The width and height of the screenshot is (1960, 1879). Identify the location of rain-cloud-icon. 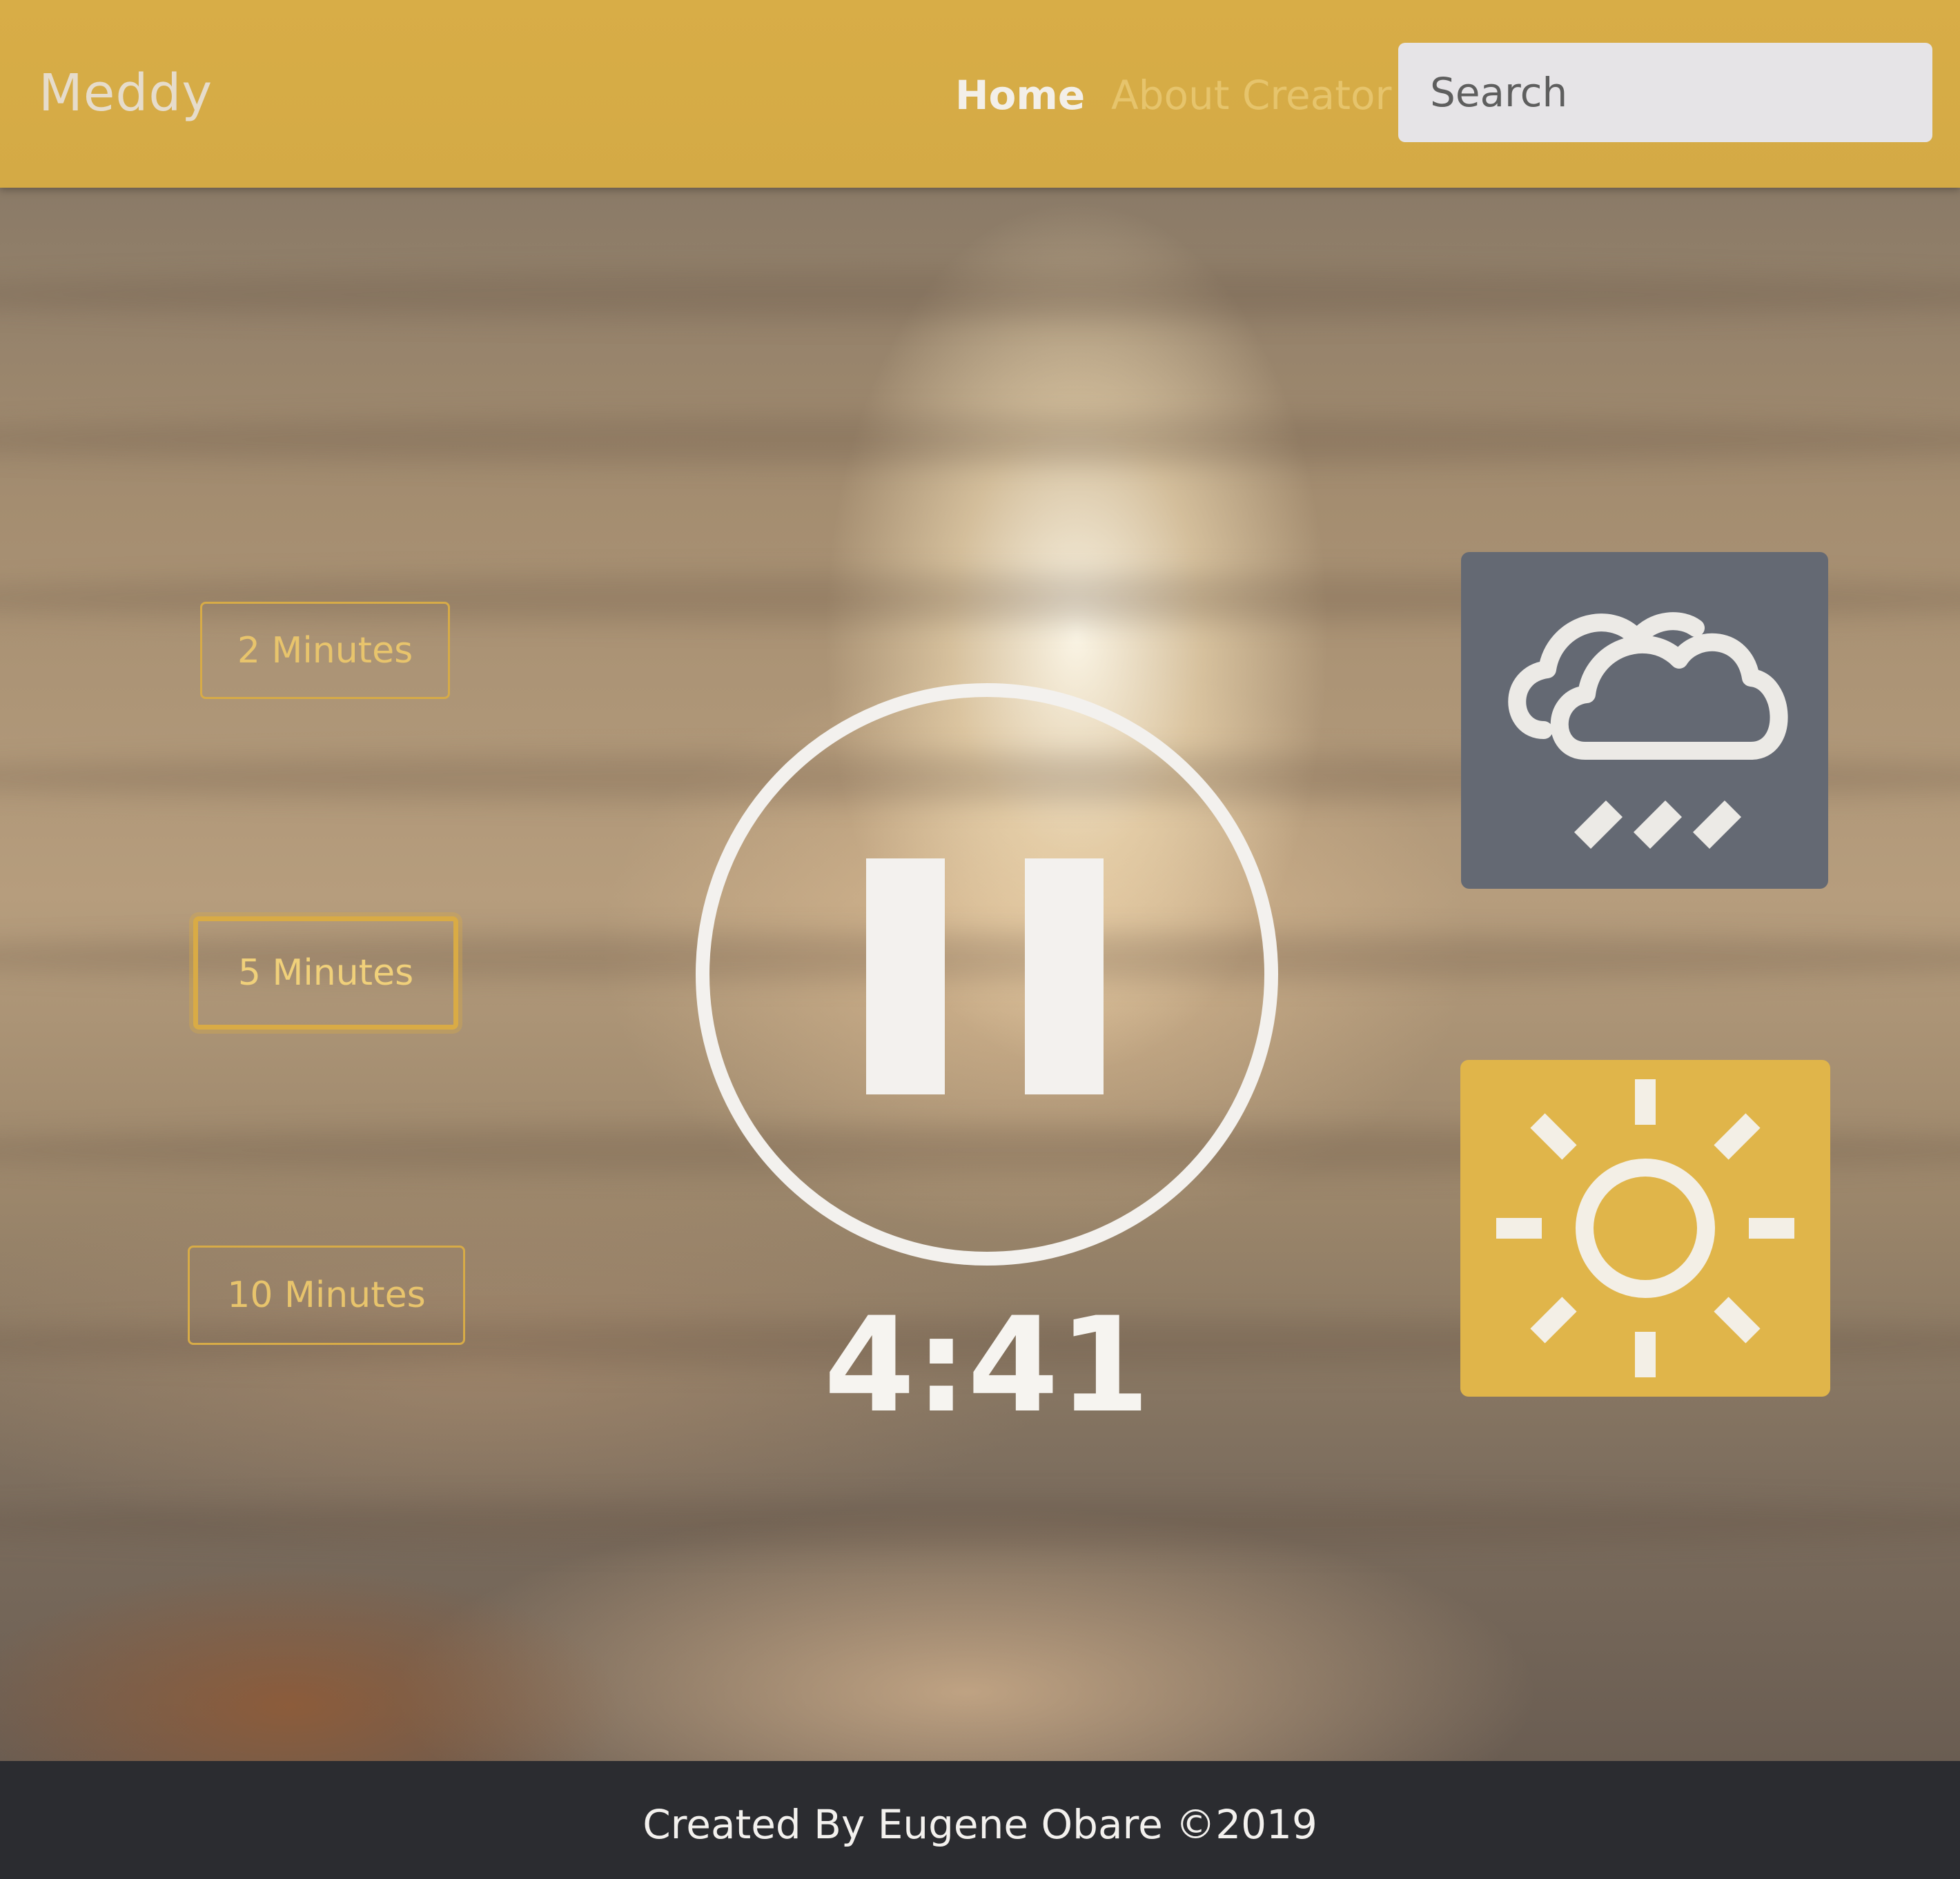
(1648, 730).